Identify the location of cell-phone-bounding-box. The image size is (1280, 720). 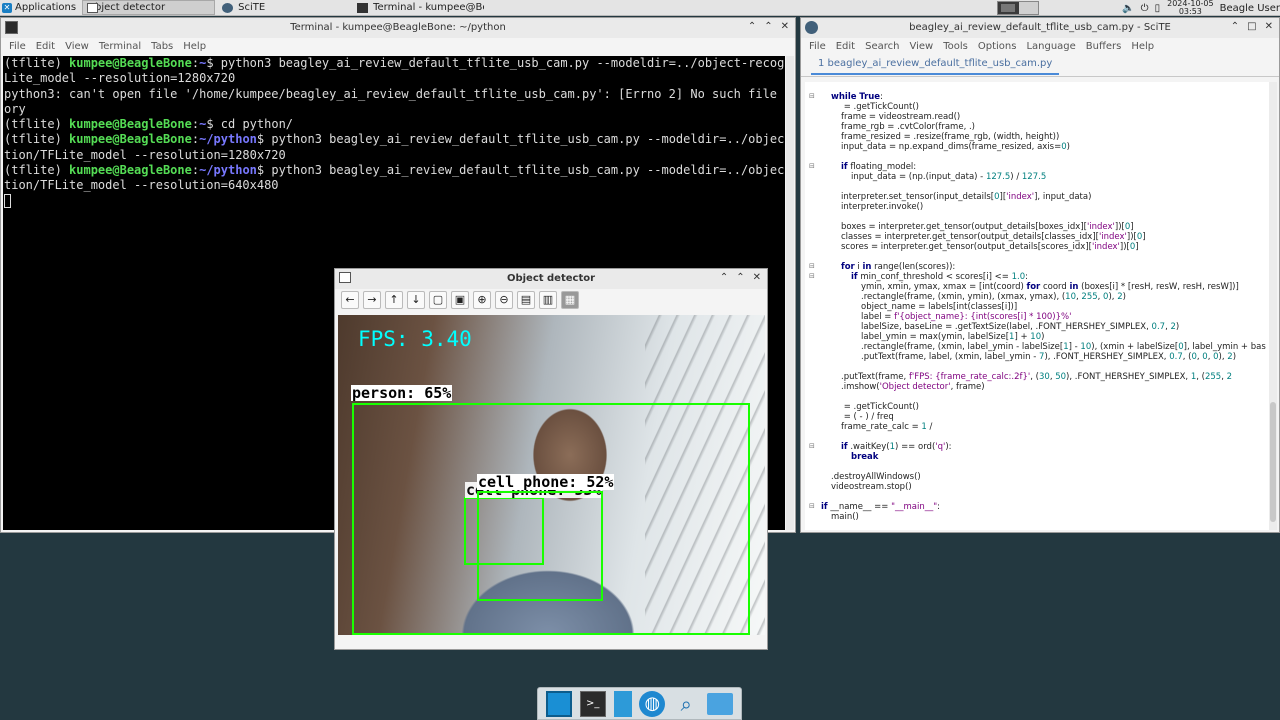
(540, 546).